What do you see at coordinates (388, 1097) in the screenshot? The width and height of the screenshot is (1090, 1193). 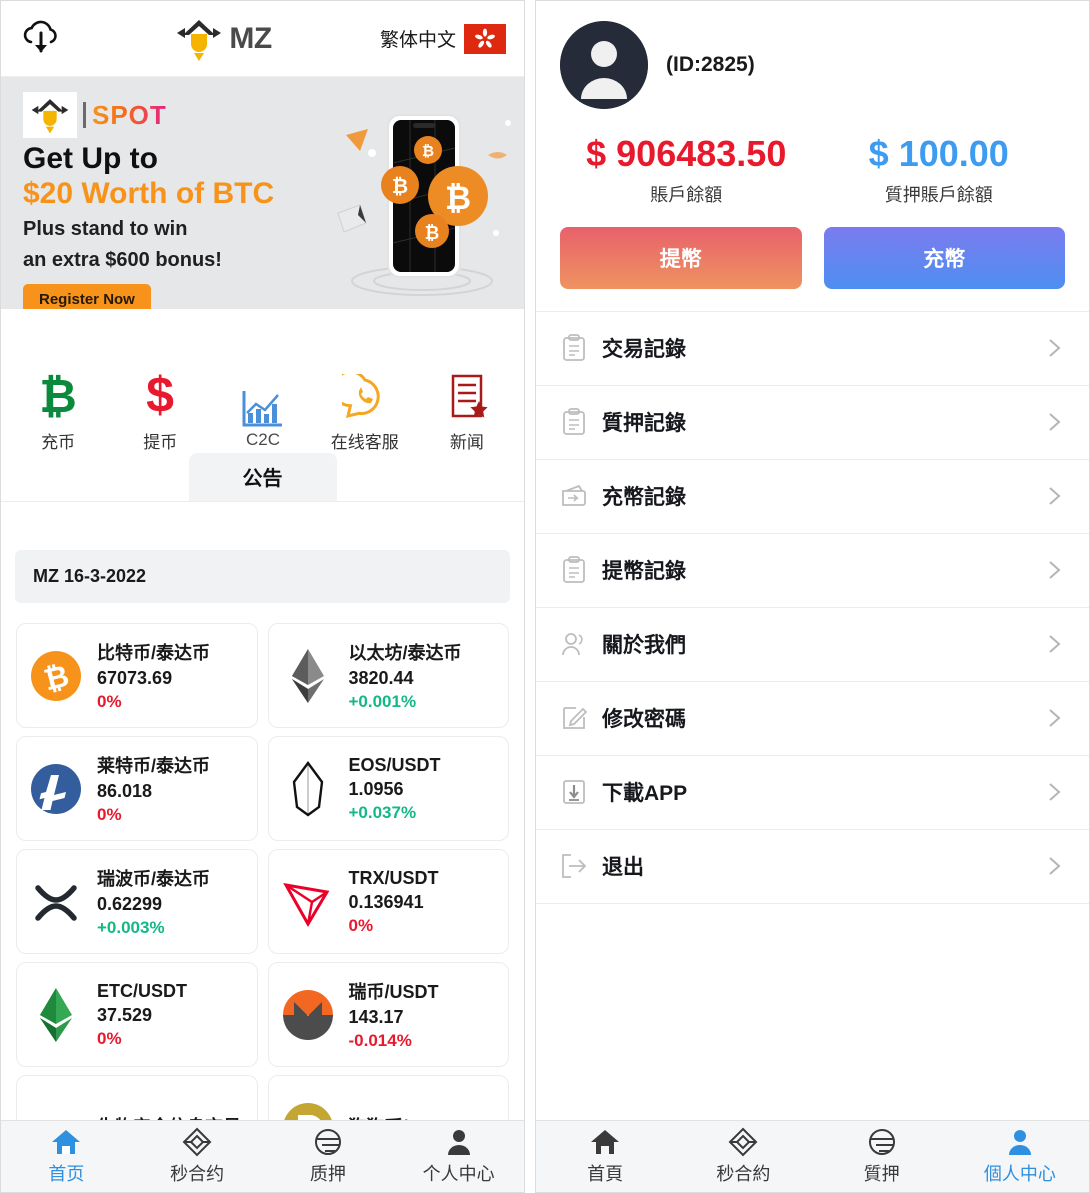 I see `market-row: 狗狗币/USDT` at bounding box center [388, 1097].